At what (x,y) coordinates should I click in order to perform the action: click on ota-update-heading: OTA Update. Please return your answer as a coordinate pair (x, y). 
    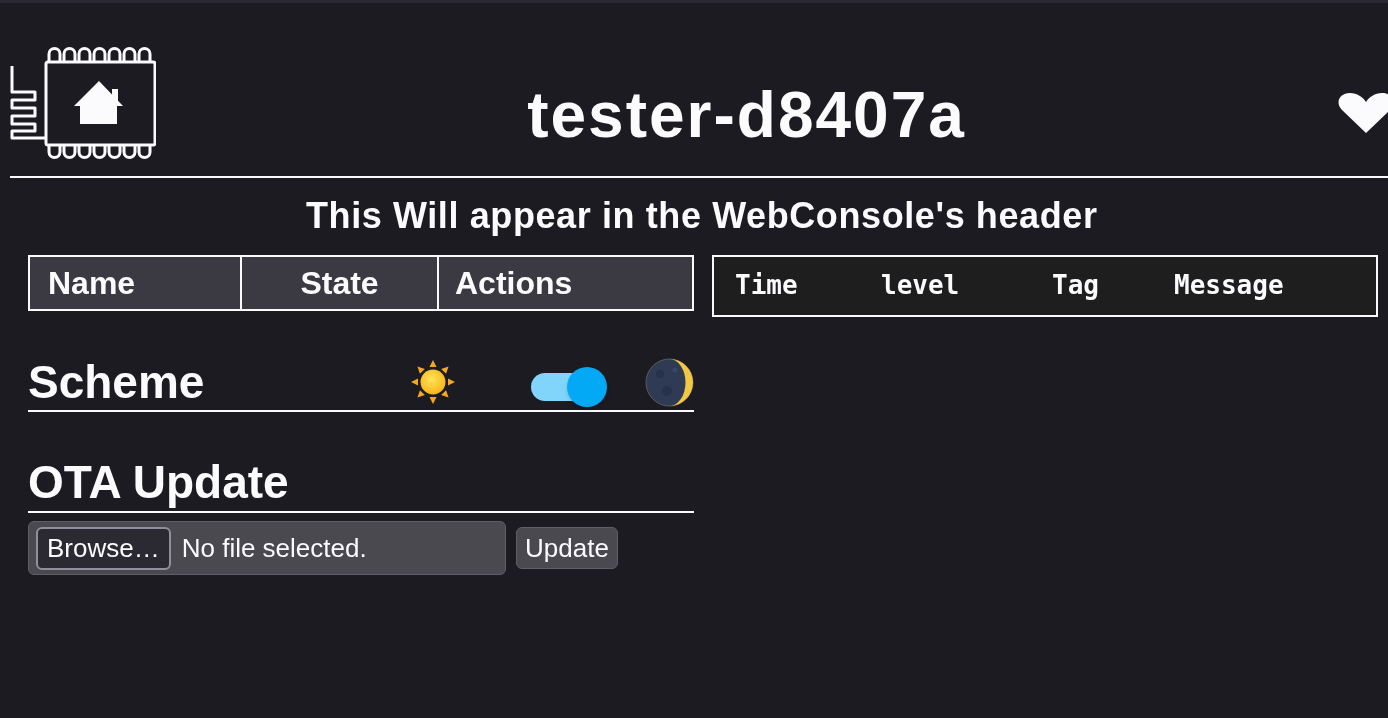
    Looking at the image, I should click on (361, 486).